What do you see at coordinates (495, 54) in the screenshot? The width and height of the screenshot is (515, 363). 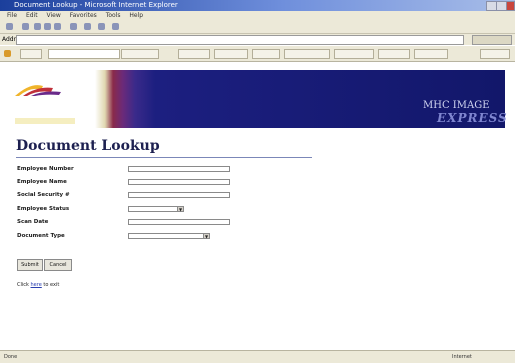 I see `toolbar-options-button` at bounding box center [495, 54].